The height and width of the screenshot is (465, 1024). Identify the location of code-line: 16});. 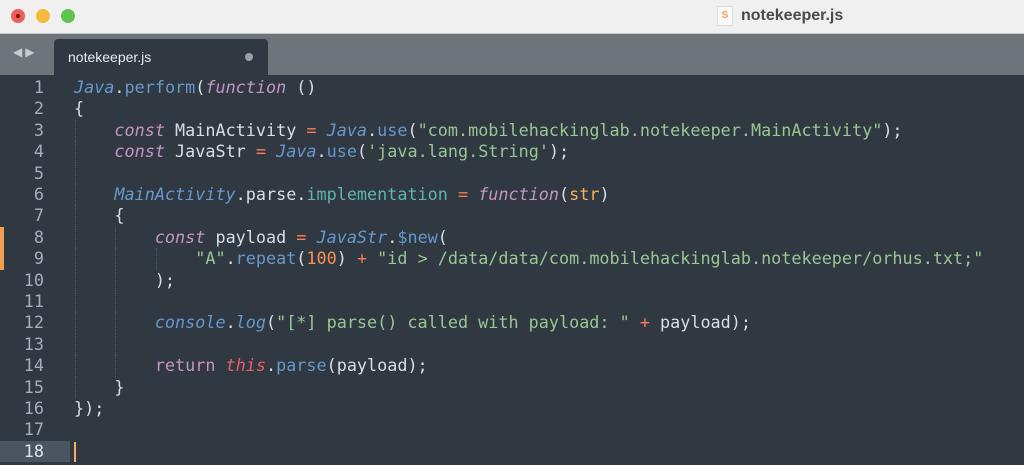
(512, 408).